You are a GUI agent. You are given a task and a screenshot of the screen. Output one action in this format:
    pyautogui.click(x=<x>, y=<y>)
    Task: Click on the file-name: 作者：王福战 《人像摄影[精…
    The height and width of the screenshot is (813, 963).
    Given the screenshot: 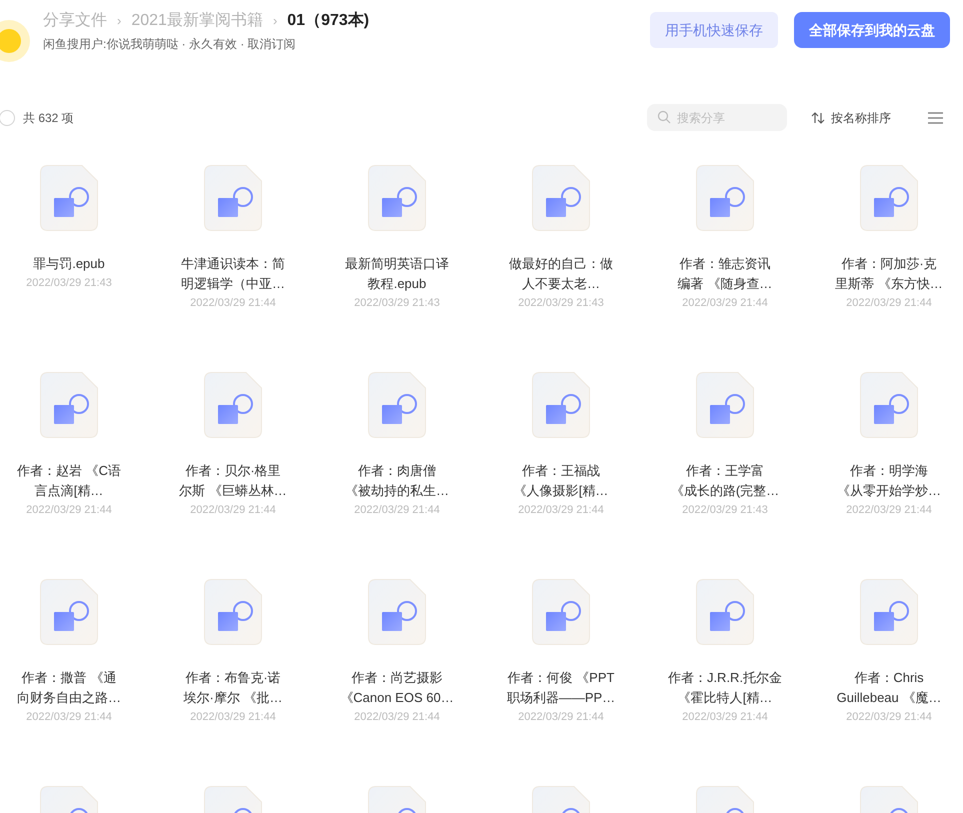 What is the action you would take?
    pyautogui.click(x=561, y=481)
    